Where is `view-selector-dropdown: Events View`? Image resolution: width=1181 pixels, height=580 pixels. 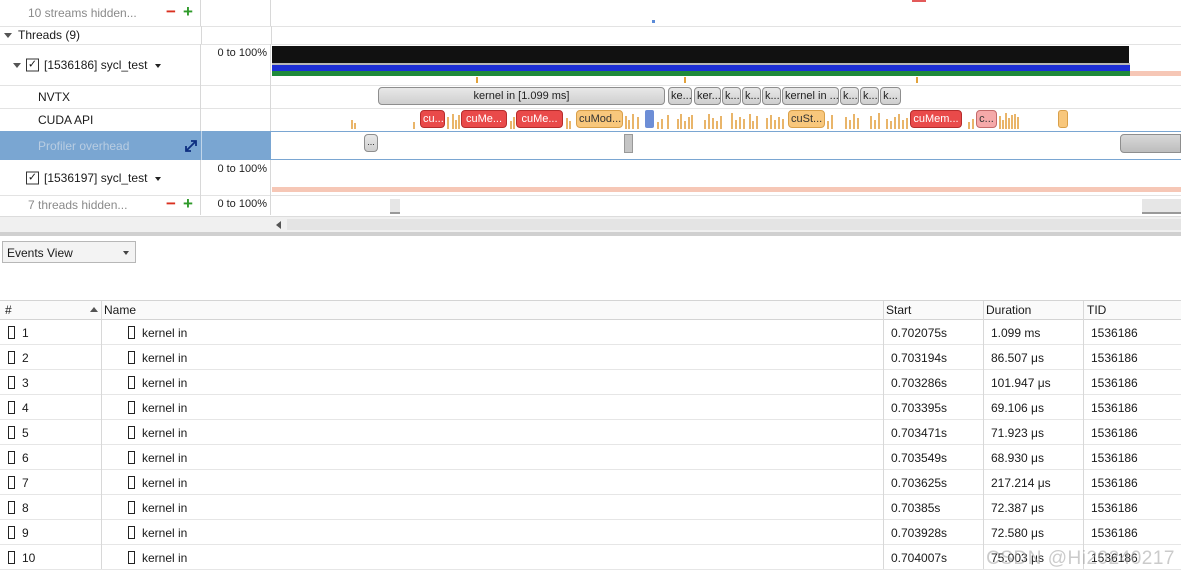 view-selector-dropdown: Events View is located at coordinates (69, 252).